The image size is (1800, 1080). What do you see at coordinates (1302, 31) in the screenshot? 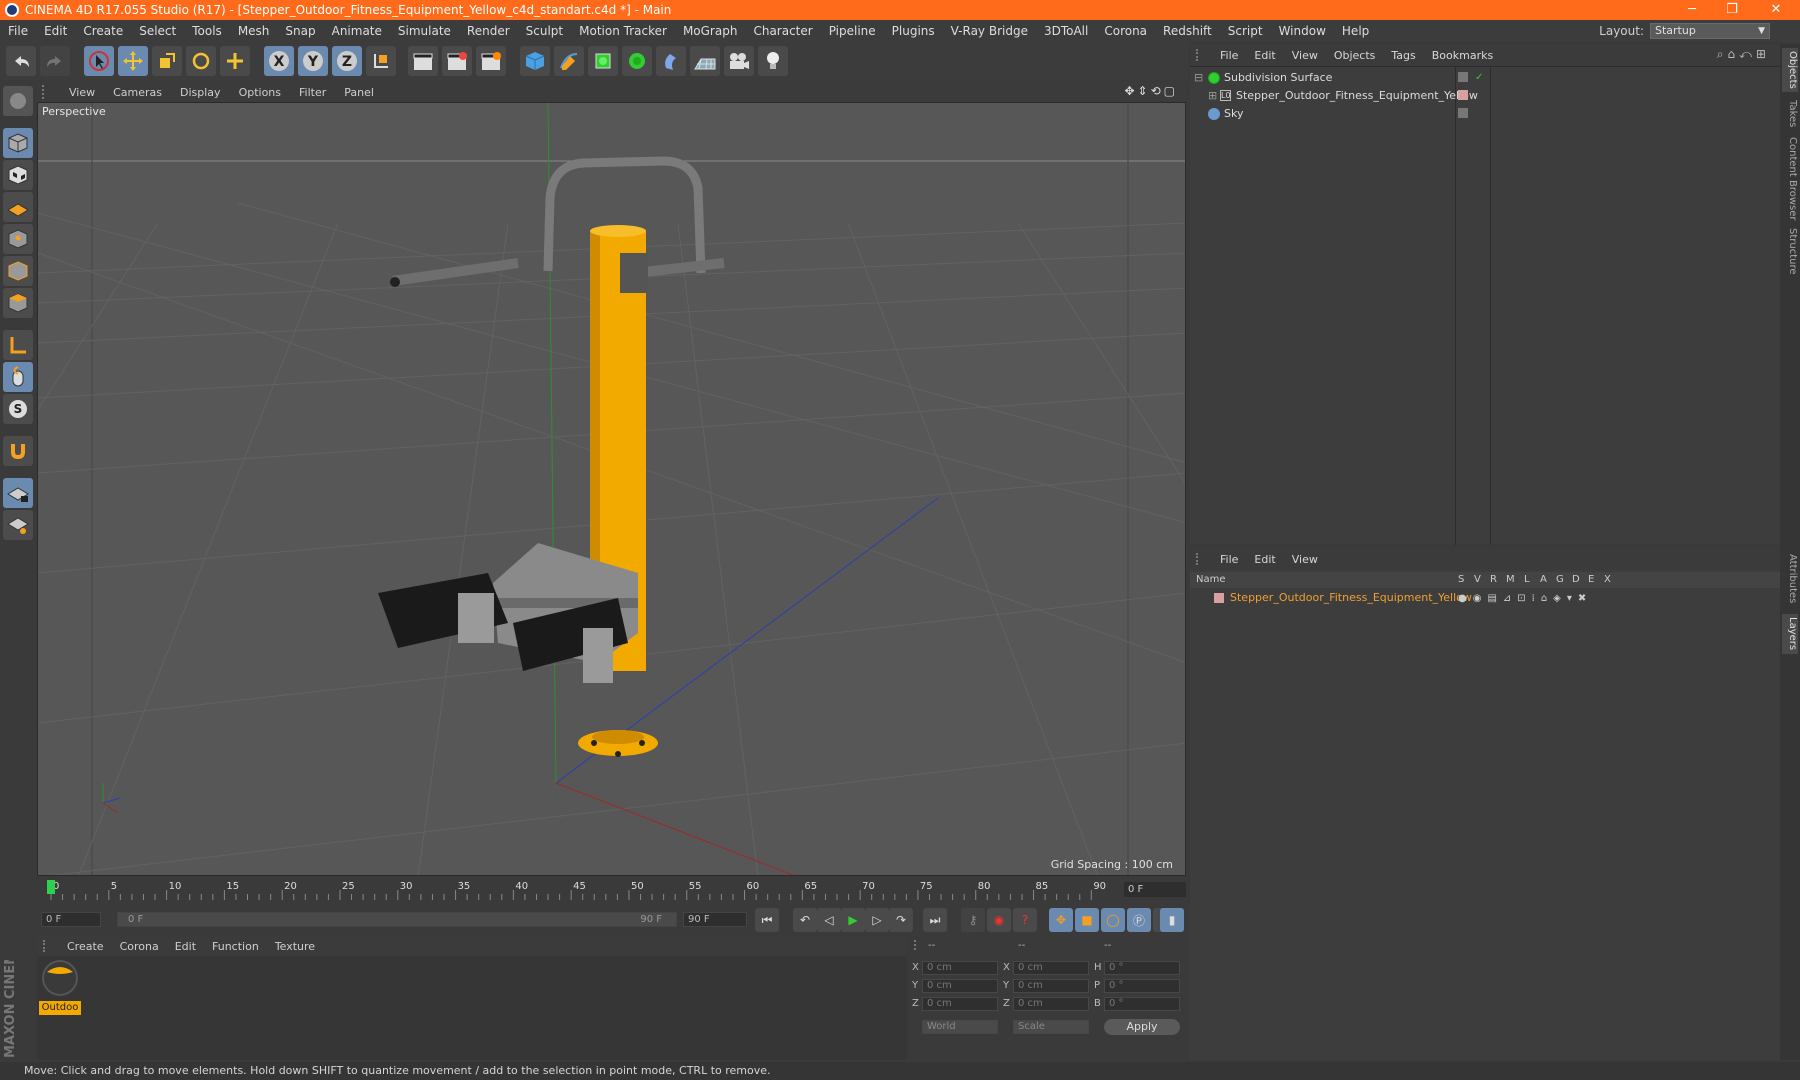
I see `menu-window: Window` at bounding box center [1302, 31].